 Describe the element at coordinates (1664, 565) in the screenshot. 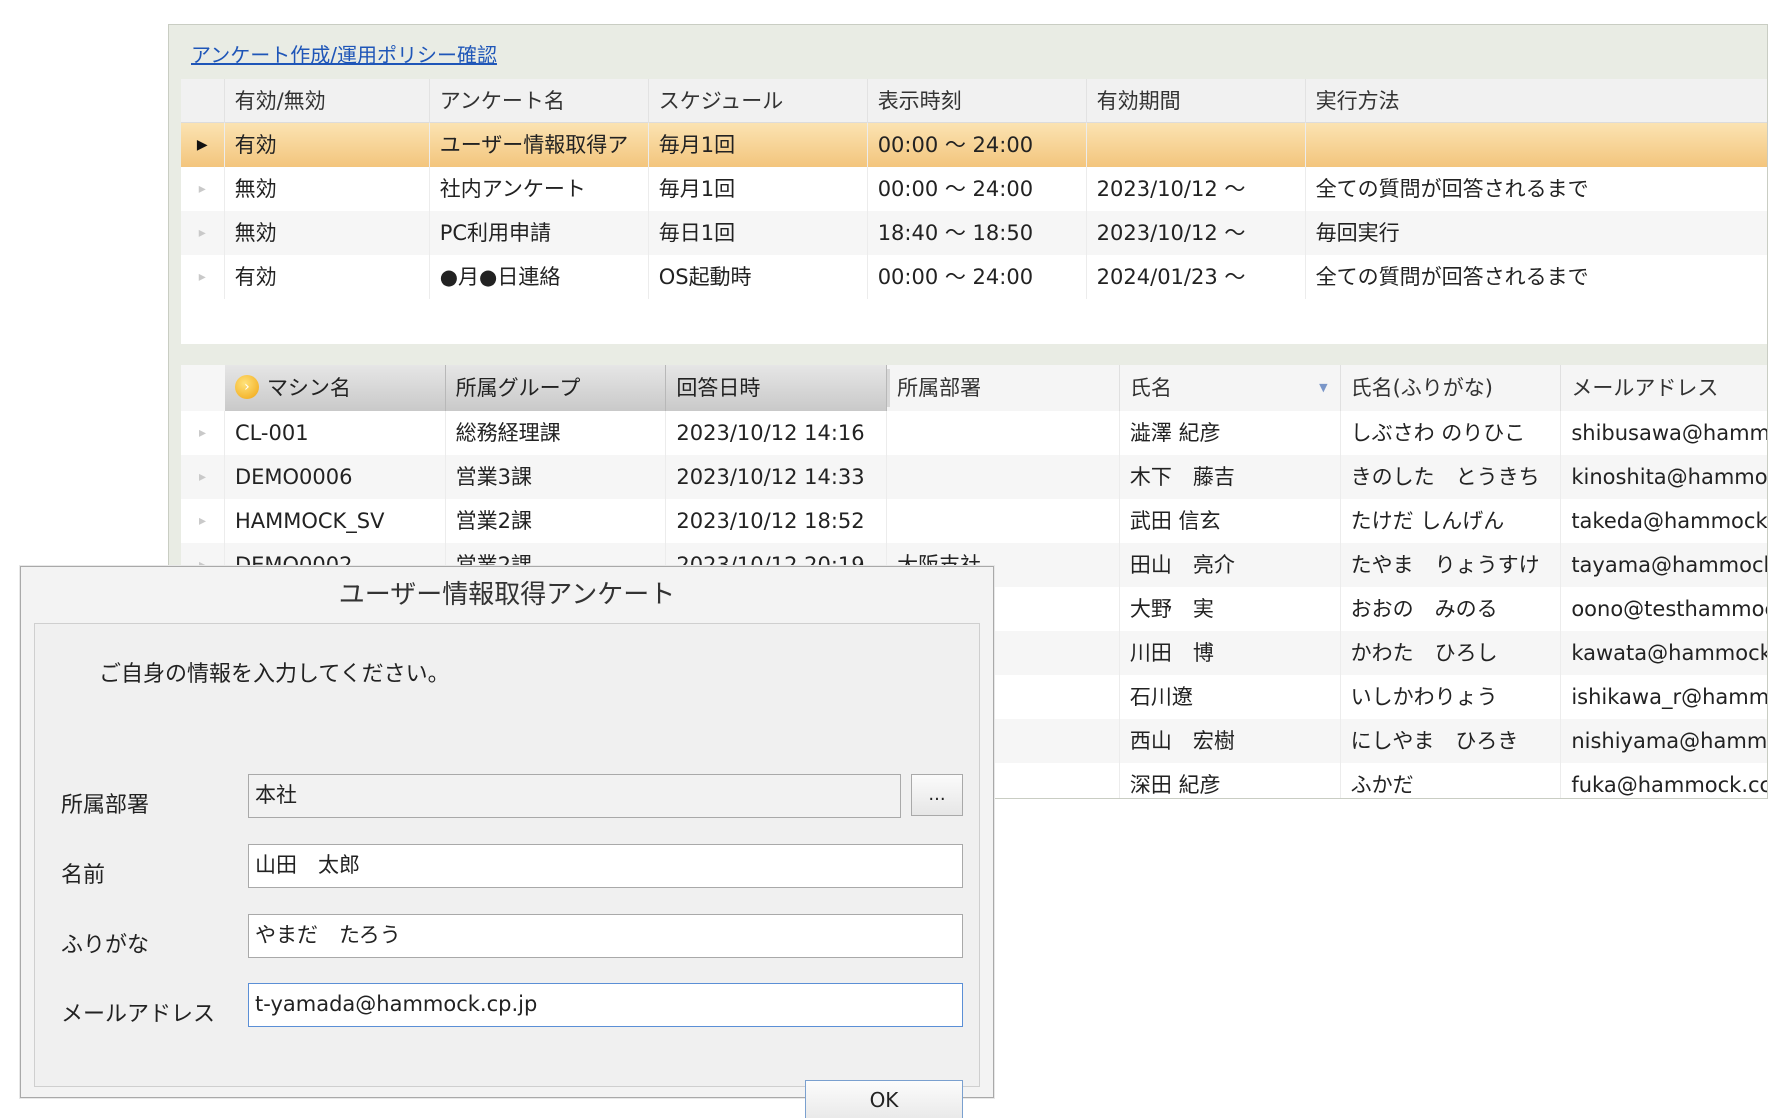

I see `cell-email: tayama@hammock` at that location.